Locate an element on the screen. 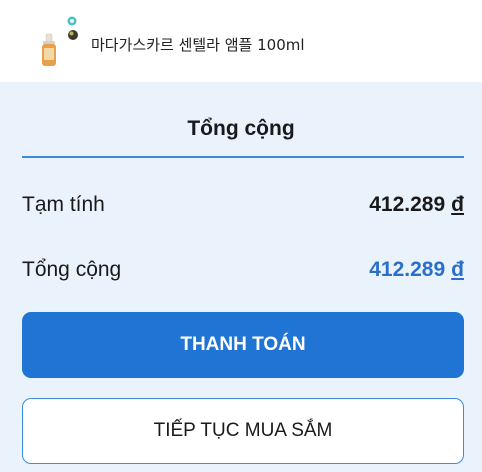  product-name: 마다가스카르 센텔라 앰플 100ml is located at coordinates (198, 44).